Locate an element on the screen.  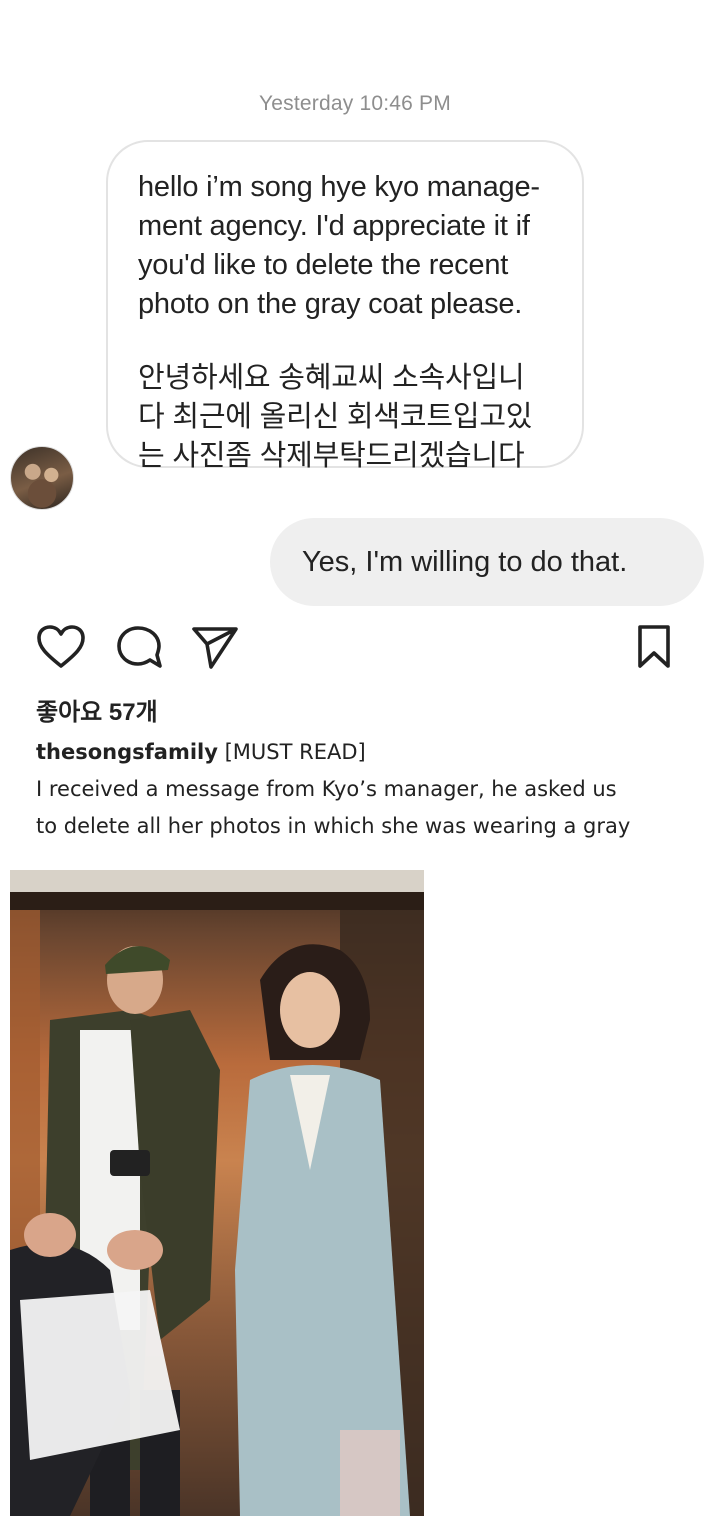
outgoing-message-bubble: Yes, I'm willing to do that. is located at coordinates (487, 562).